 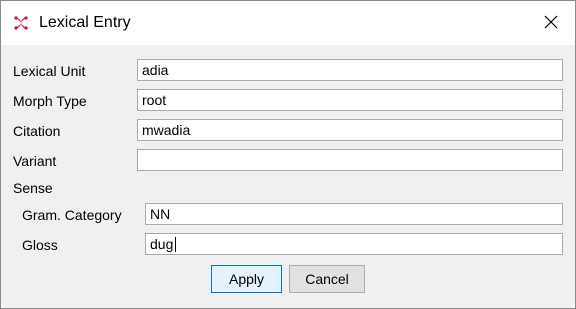 What do you see at coordinates (40, 245) in the screenshot?
I see `gloss-label: Gloss` at bounding box center [40, 245].